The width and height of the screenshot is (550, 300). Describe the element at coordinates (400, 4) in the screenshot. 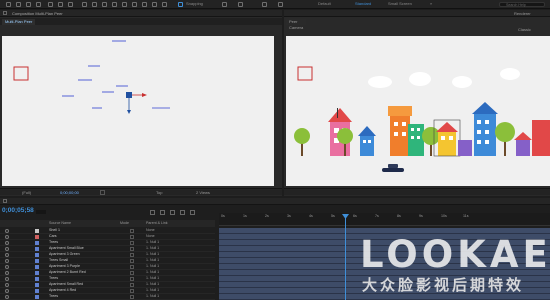

I see `workspace-small-screen: Small Screen` at that location.